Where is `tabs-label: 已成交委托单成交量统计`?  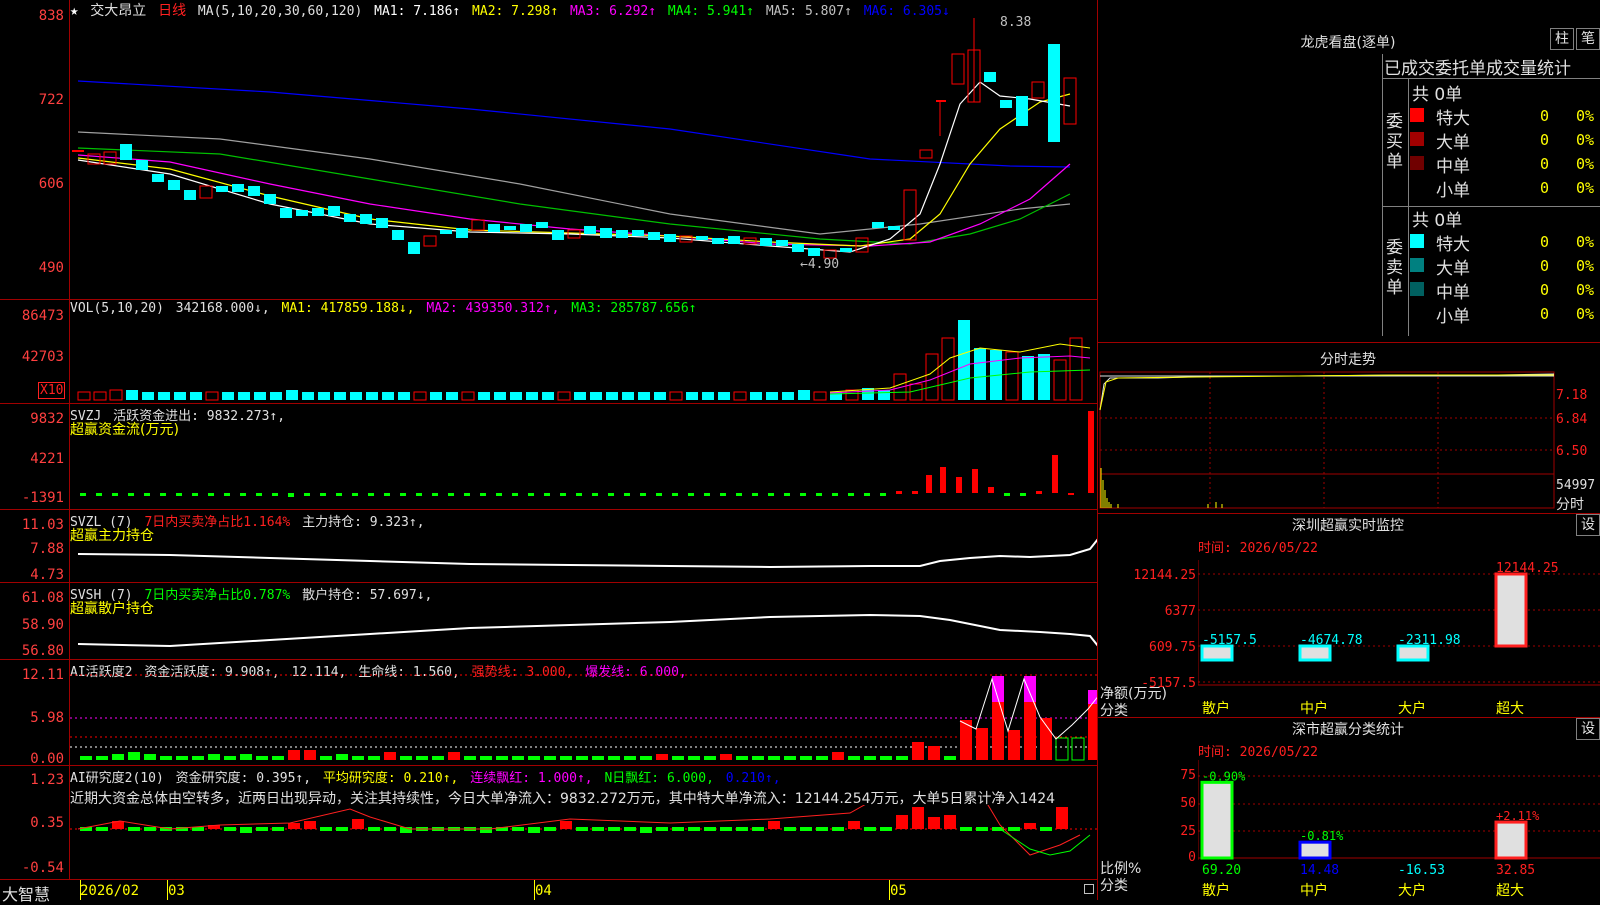
tabs-label: 已成交委托单成交量统计 is located at coordinates (1492, 66).